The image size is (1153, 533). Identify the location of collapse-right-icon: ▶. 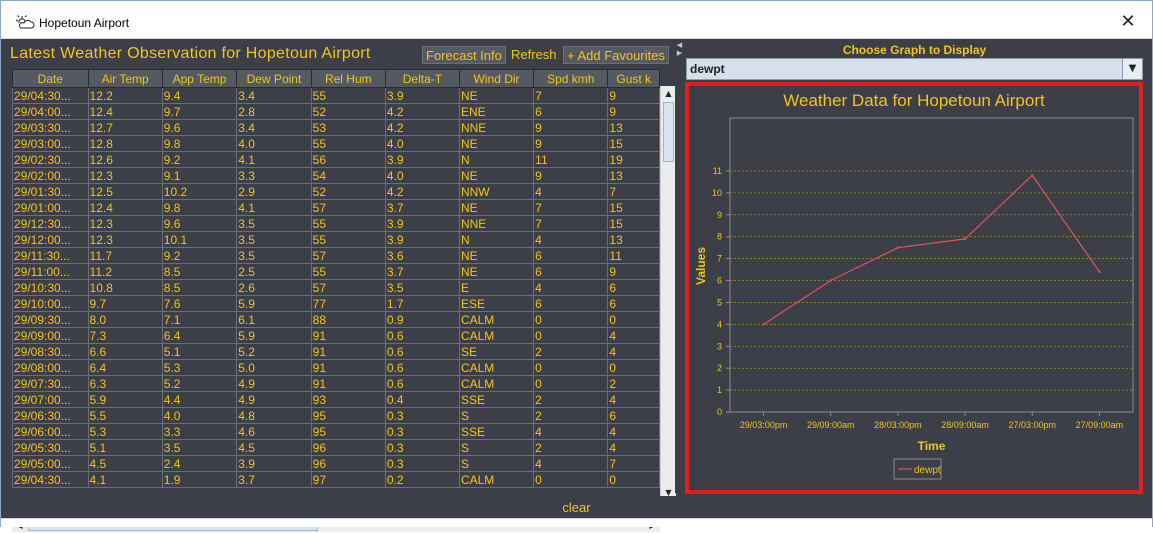
(679, 53).